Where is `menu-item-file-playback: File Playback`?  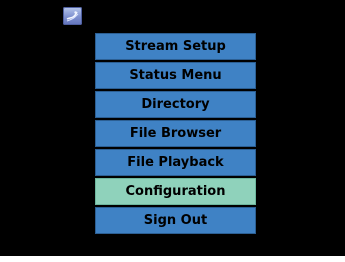
menu-item-file-playback: File Playback is located at coordinates (175, 162).